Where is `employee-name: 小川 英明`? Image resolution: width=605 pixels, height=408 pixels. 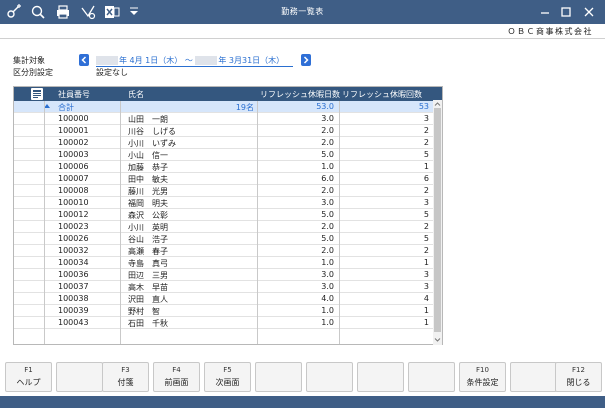 employee-name: 小川 英明 is located at coordinates (148, 227).